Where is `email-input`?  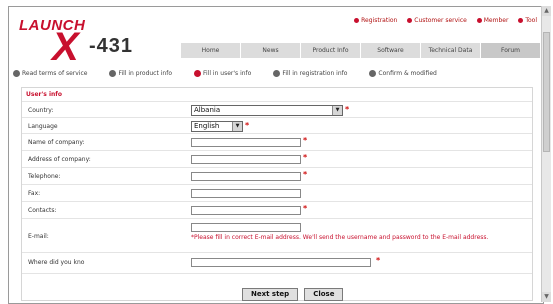
email-input is located at coordinates (246, 227).